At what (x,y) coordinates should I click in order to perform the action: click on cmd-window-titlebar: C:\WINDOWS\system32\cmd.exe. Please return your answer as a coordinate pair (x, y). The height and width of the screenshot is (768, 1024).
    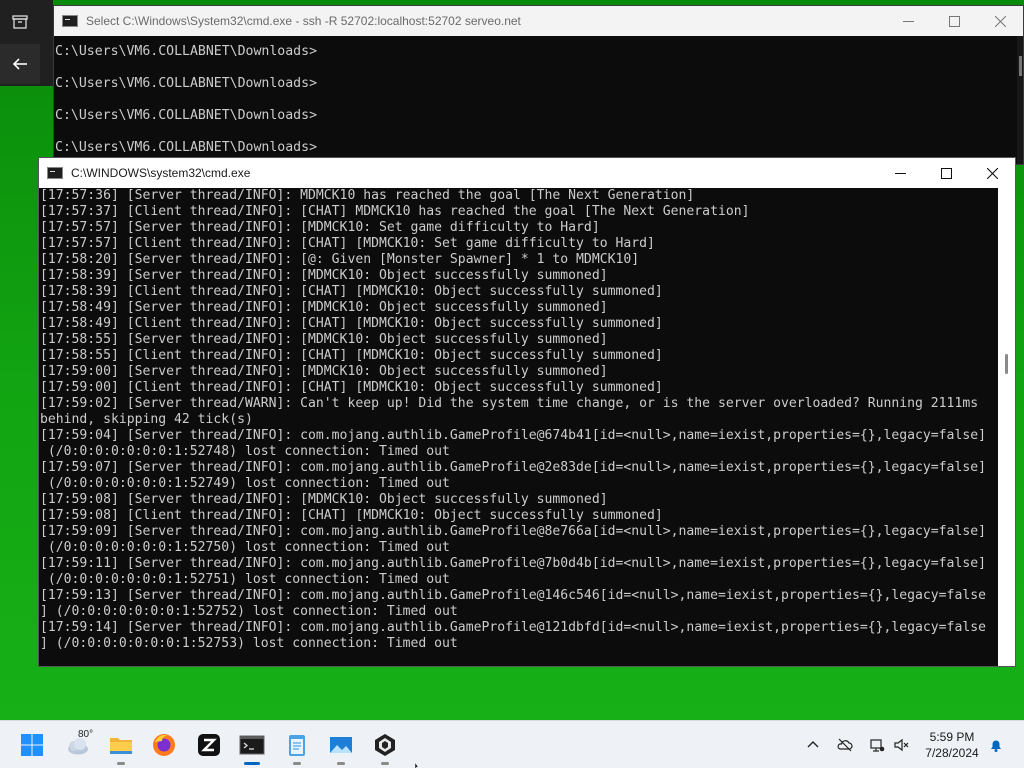
    Looking at the image, I should click on (527, 173).